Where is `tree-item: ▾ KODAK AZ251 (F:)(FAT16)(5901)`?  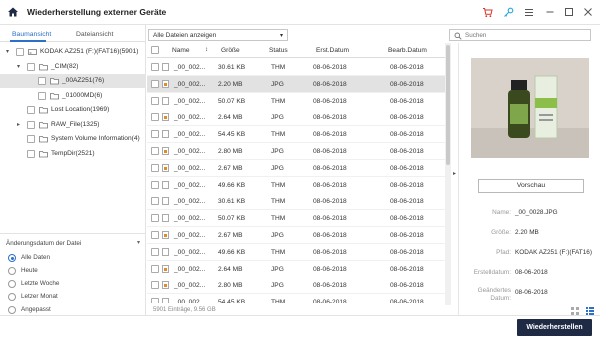 tree-item: ▾ KODAK AZ251 (F:)(FAT16)(5901) is located at coordinates (73, 52).